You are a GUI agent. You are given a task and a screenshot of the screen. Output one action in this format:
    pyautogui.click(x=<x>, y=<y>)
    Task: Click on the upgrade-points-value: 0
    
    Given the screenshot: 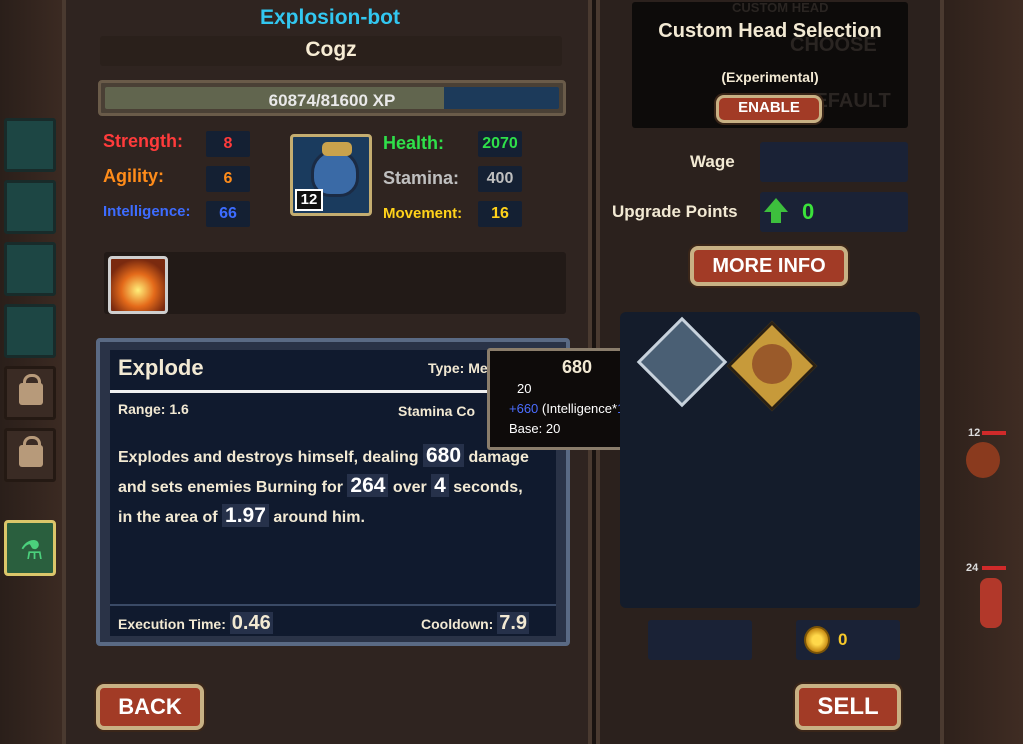 What is the action you would take?
    pyautogui.click(x=808, y=211)
    